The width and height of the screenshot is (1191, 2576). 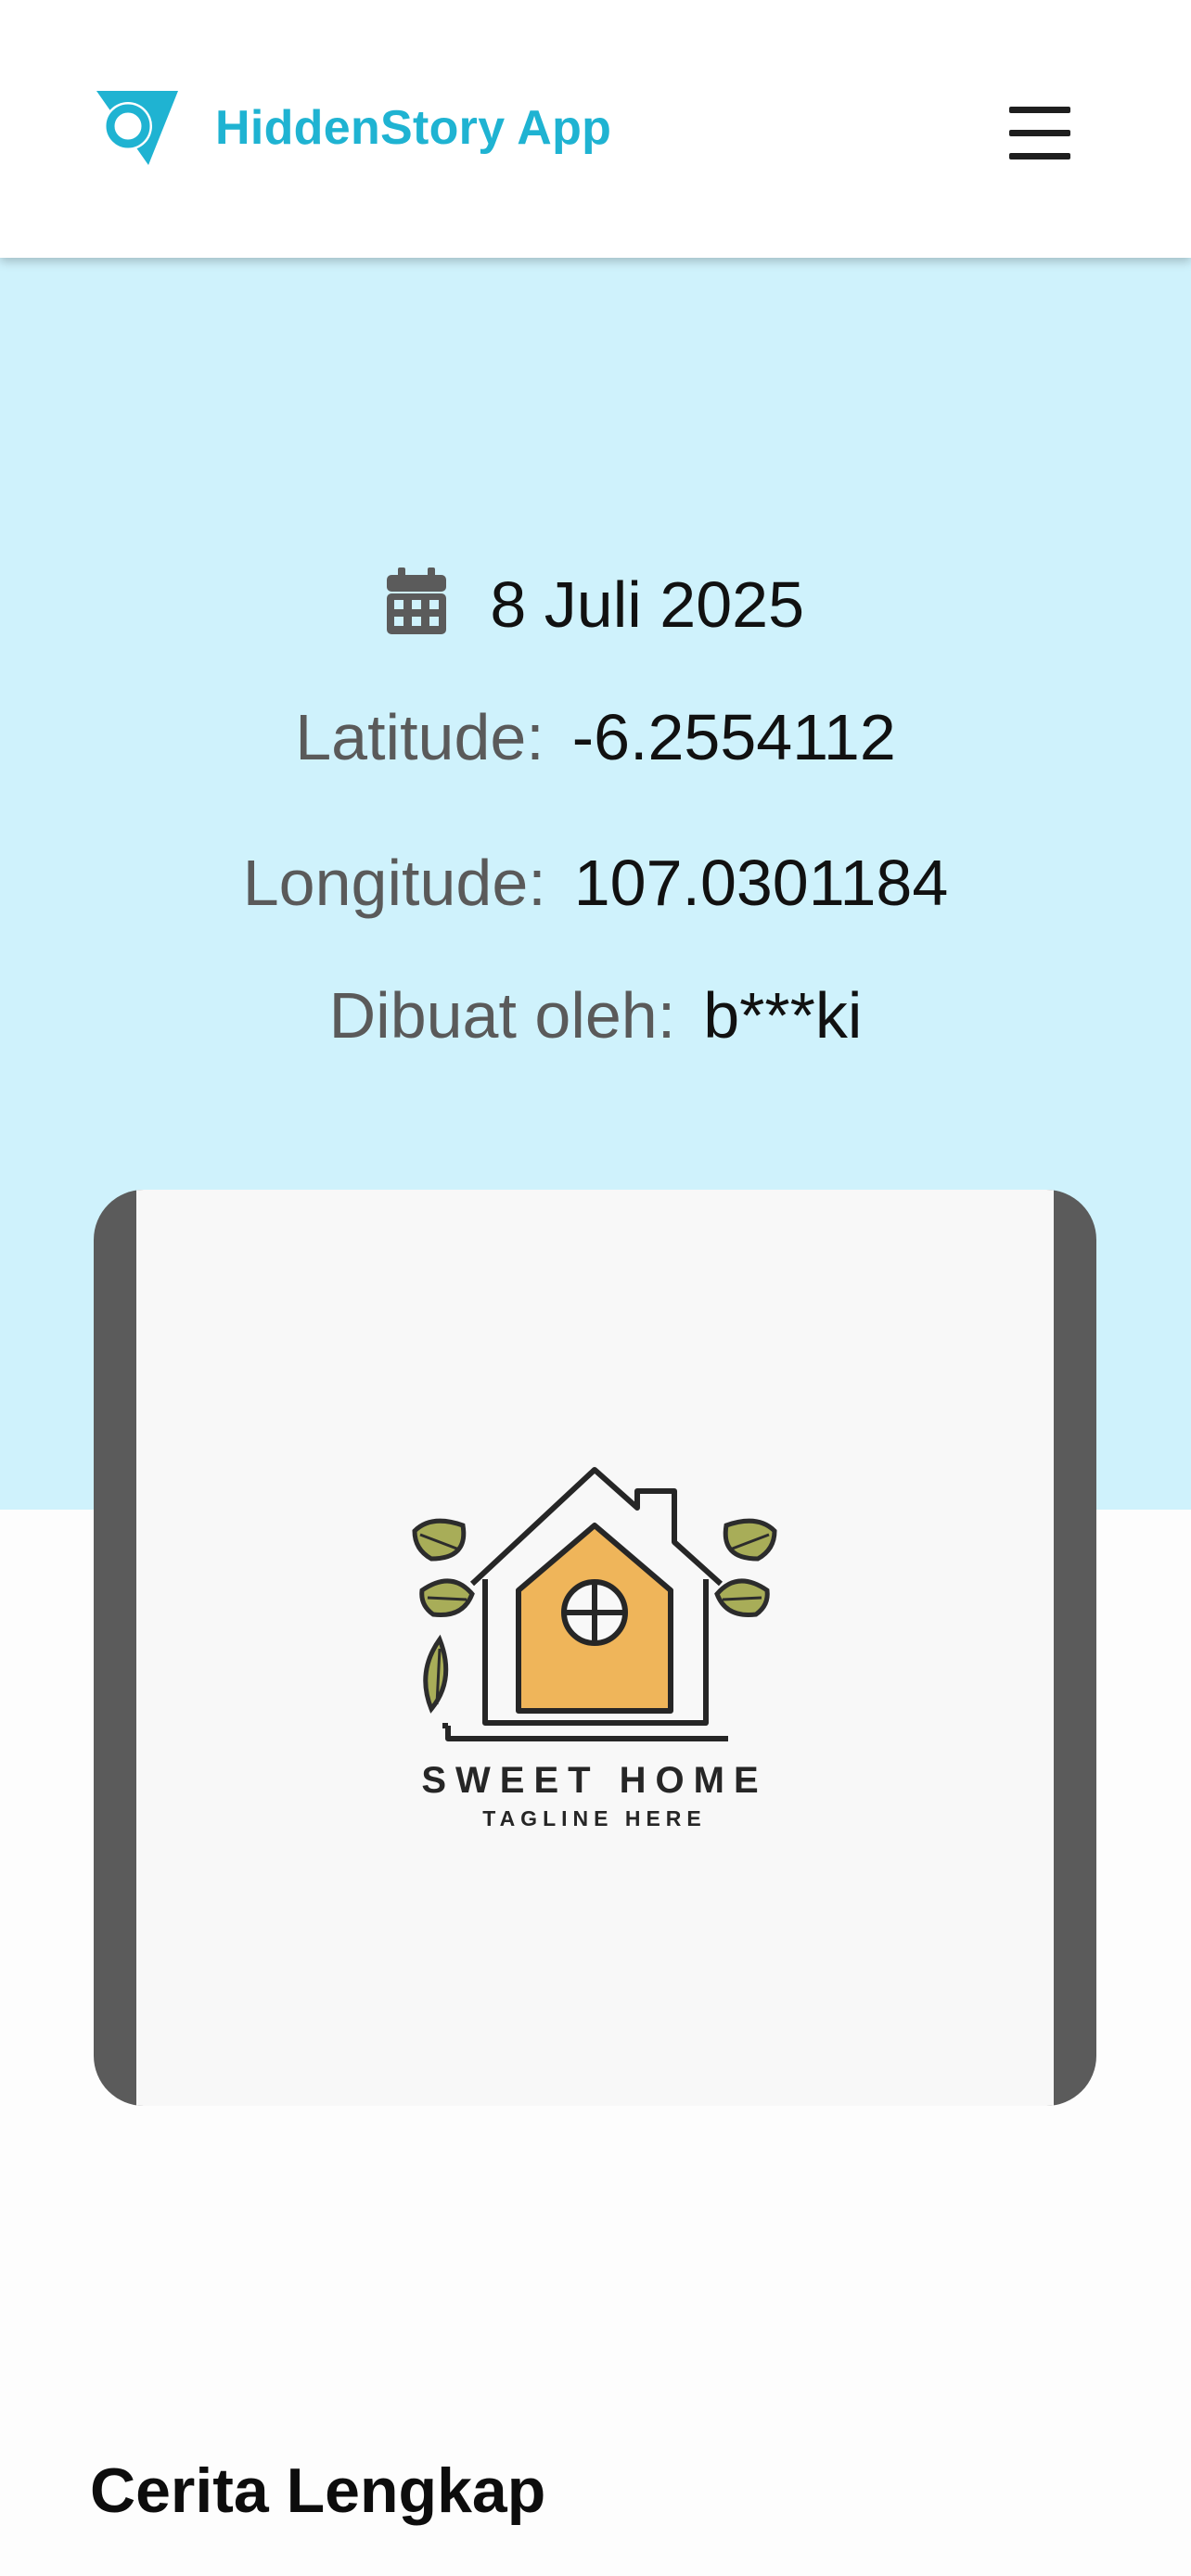 What do you see at coordinates (416, 600) in the screenshot?
I see `calendar-icon` at bounding box center [416, 600].